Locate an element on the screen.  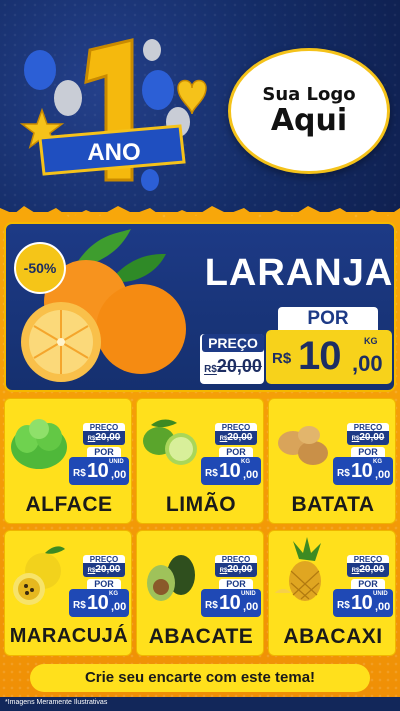
anniversary-emblem: ANO is located at coordinates (113, 114).